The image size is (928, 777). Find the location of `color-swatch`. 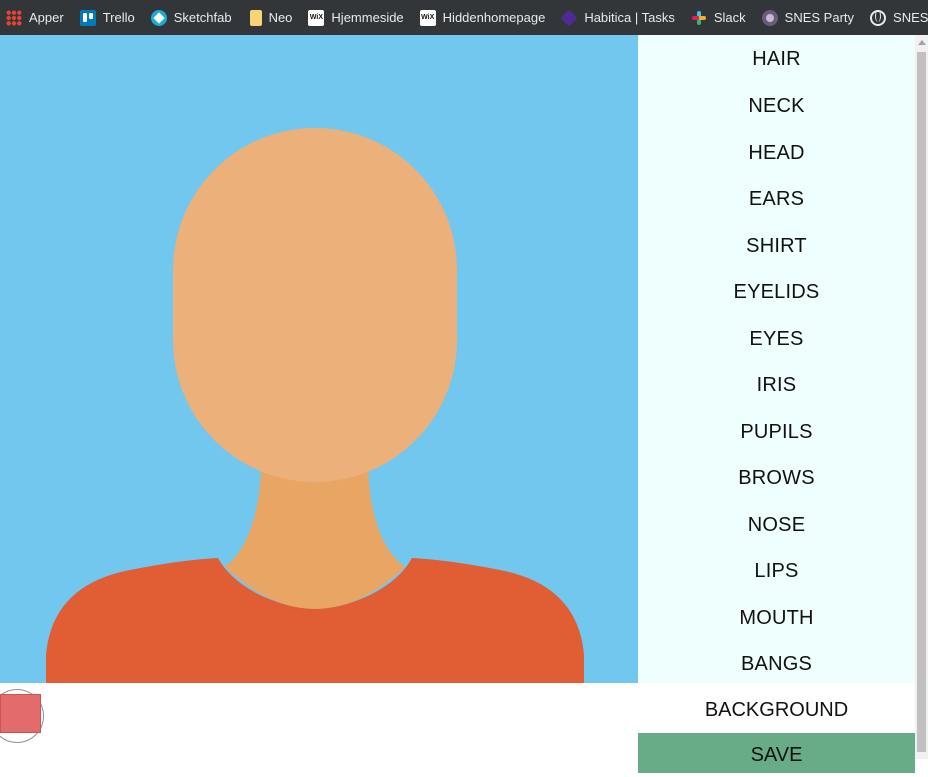

color-swatch is located at coordinates (20, 713).